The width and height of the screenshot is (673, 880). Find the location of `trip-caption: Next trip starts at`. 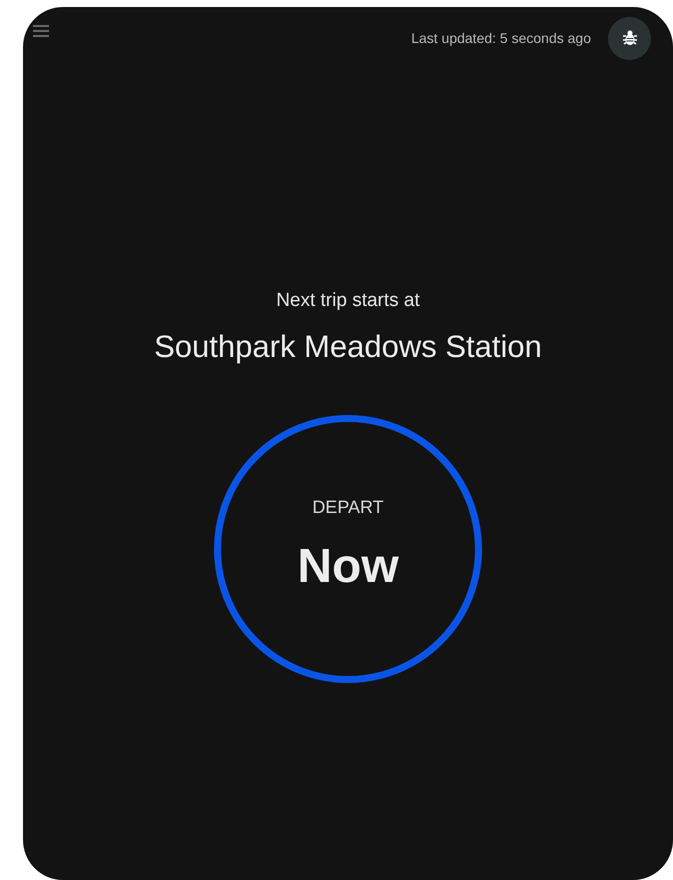

trip-caption: Next trip starts at is located at coordinates (348, 301).